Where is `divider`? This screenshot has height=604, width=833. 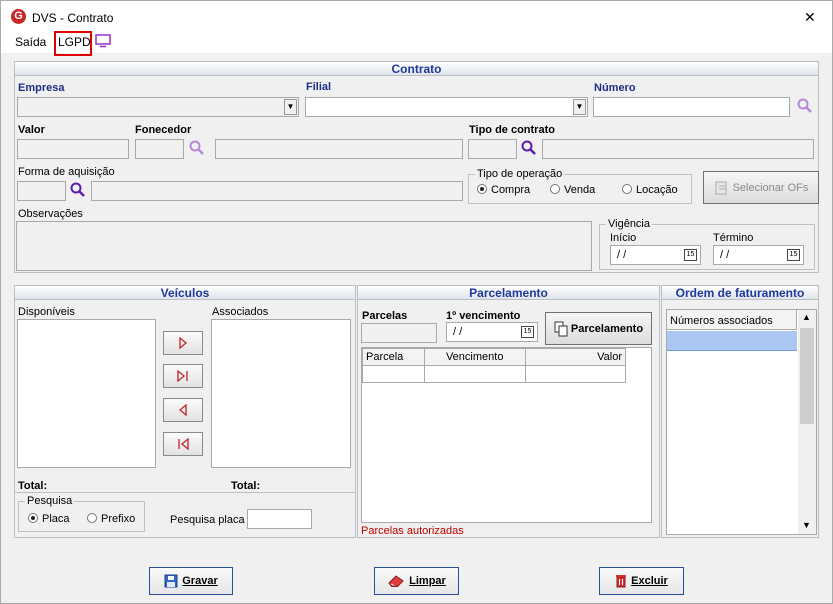 divider is located at coordinates (185, 492).